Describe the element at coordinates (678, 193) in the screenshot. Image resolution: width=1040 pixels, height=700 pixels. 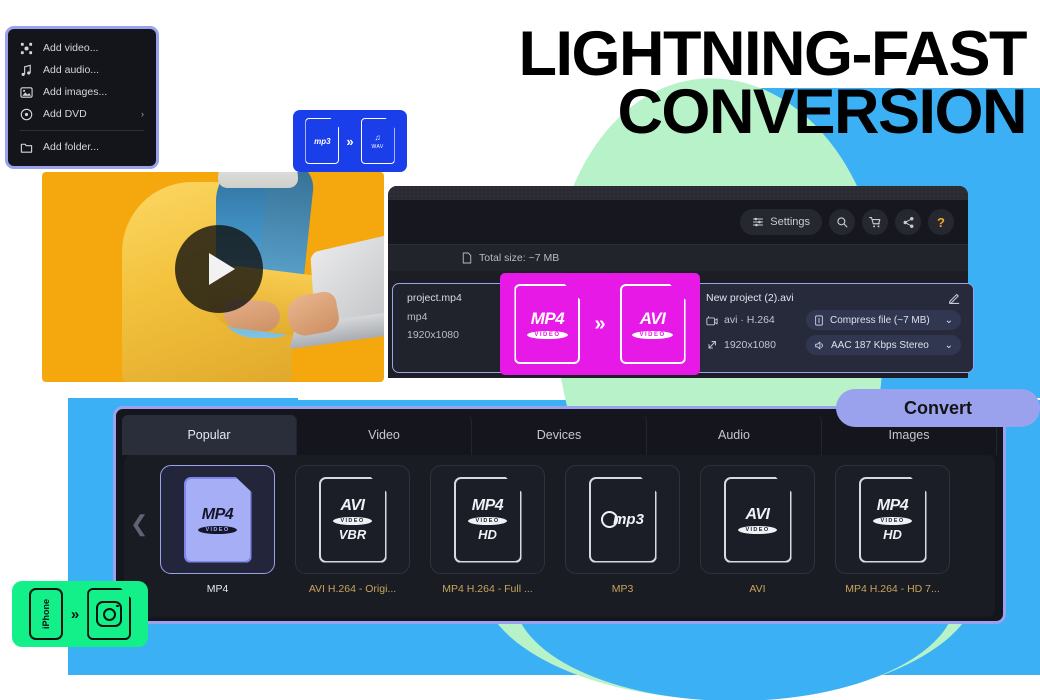
I see `window-titlebar` at that location.